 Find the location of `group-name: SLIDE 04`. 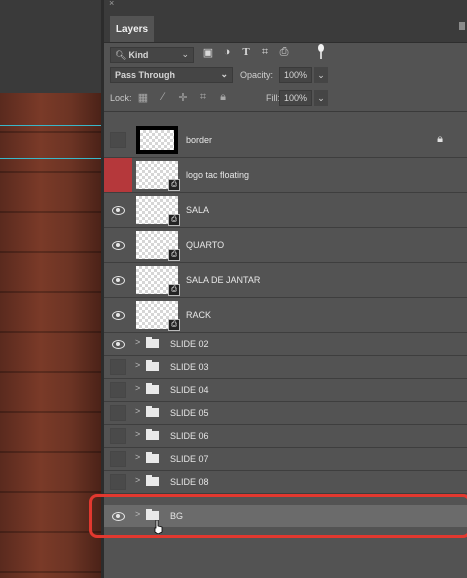

group-name: SLIDE 04 is located at coordinates (189, 390).